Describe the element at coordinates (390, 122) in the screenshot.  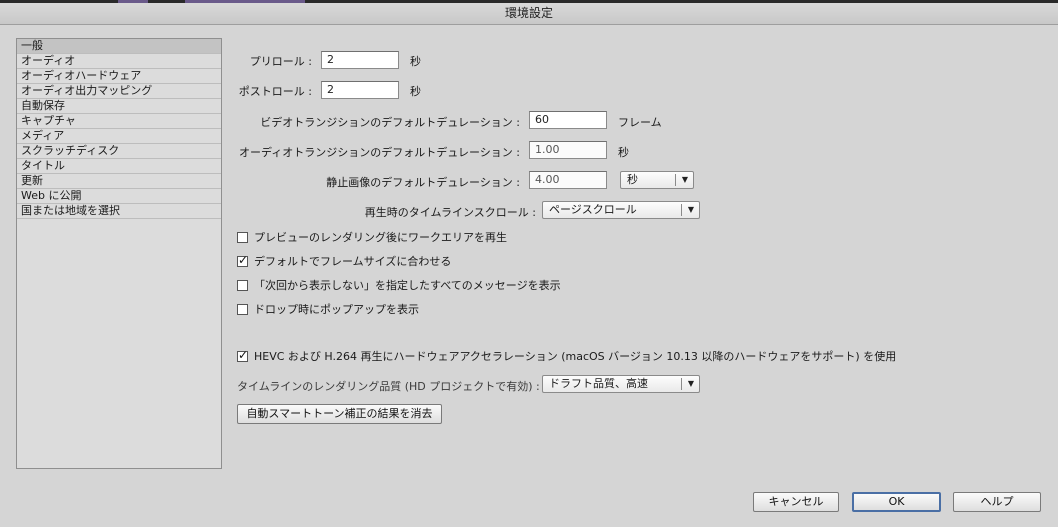
I see `video-transition-label: ビデオトランジションのデフォルトデュレーション :` at that location.